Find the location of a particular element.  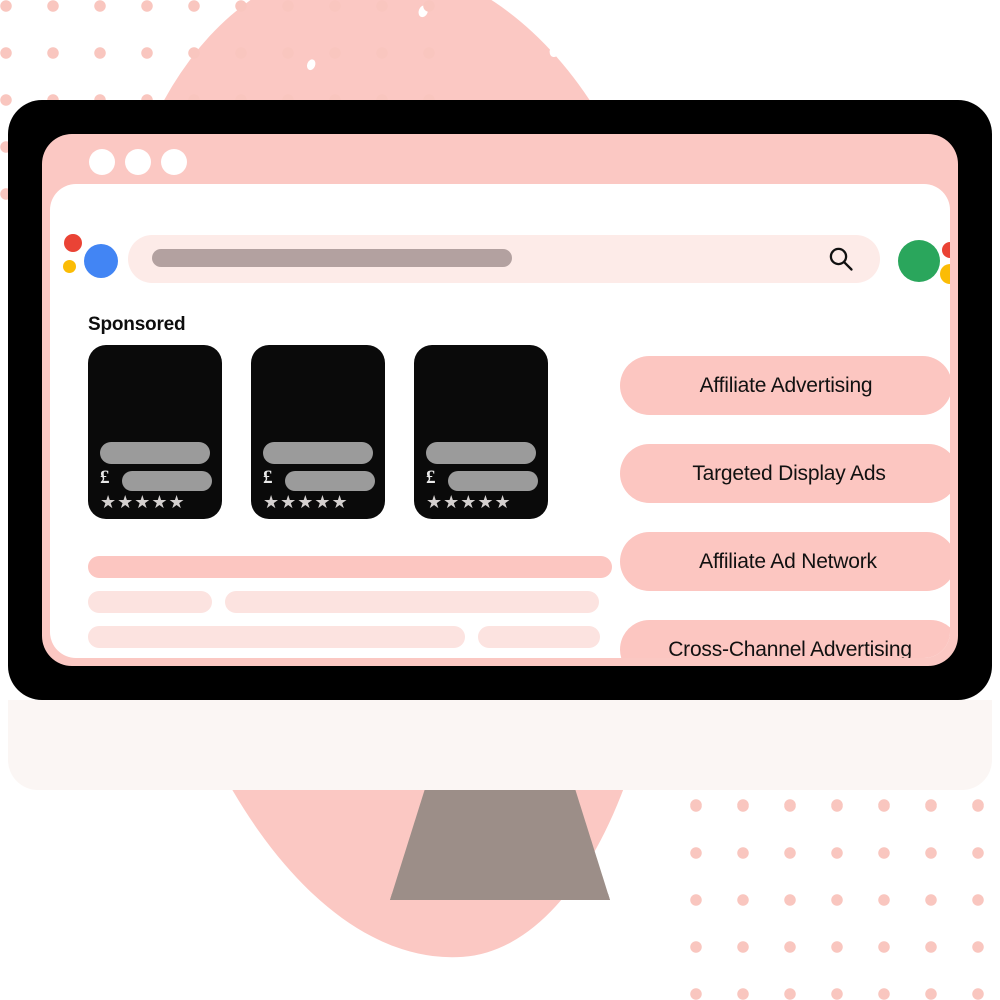

assistant-blue-dot-icon is located at coordinates (101, 261).